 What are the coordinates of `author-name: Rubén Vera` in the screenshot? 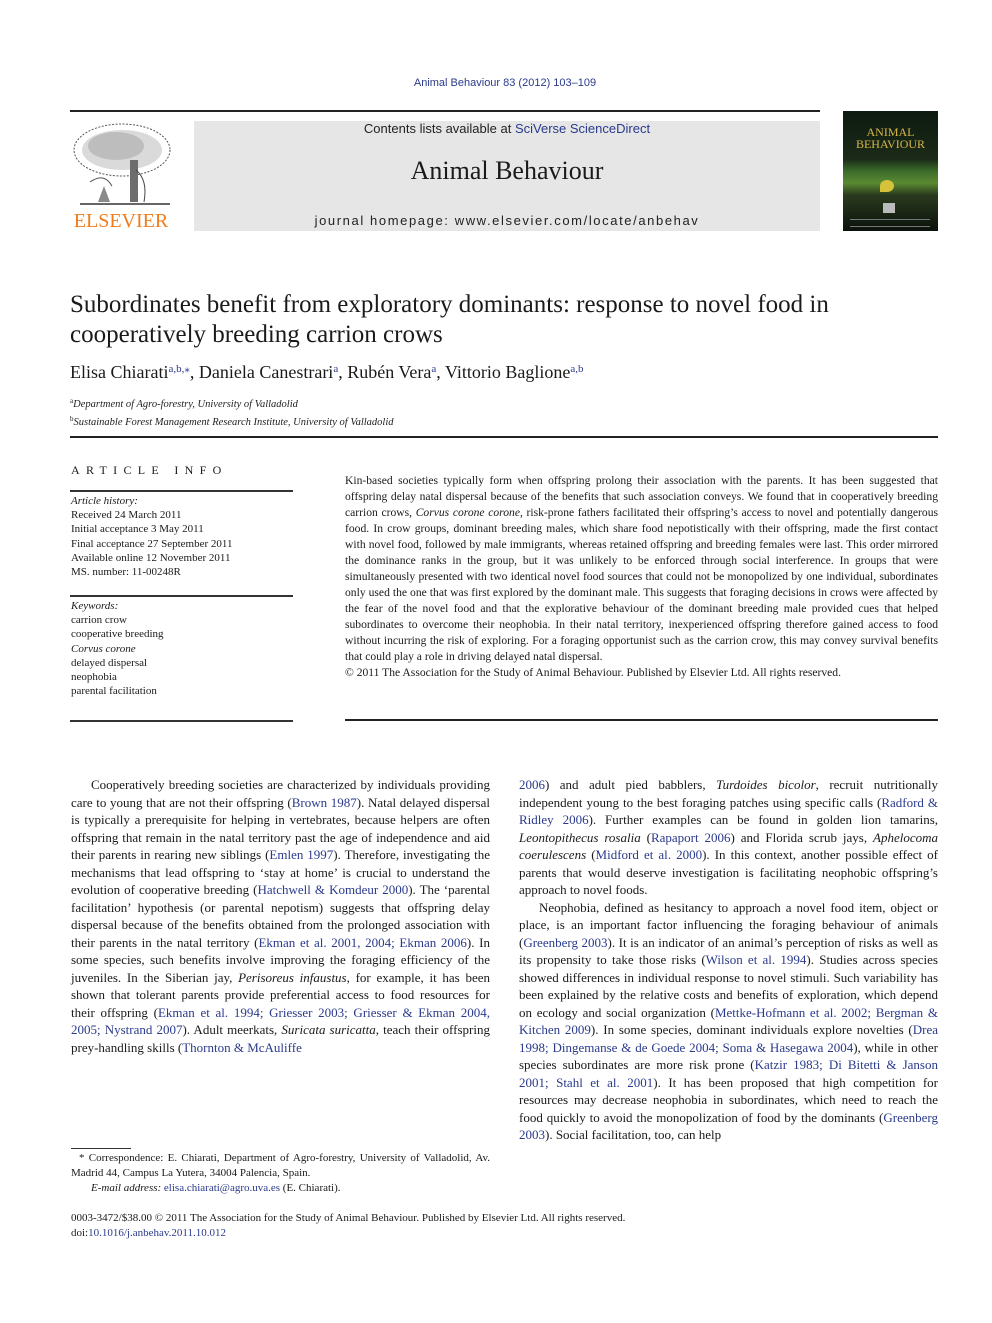 It's located at (389, 372).